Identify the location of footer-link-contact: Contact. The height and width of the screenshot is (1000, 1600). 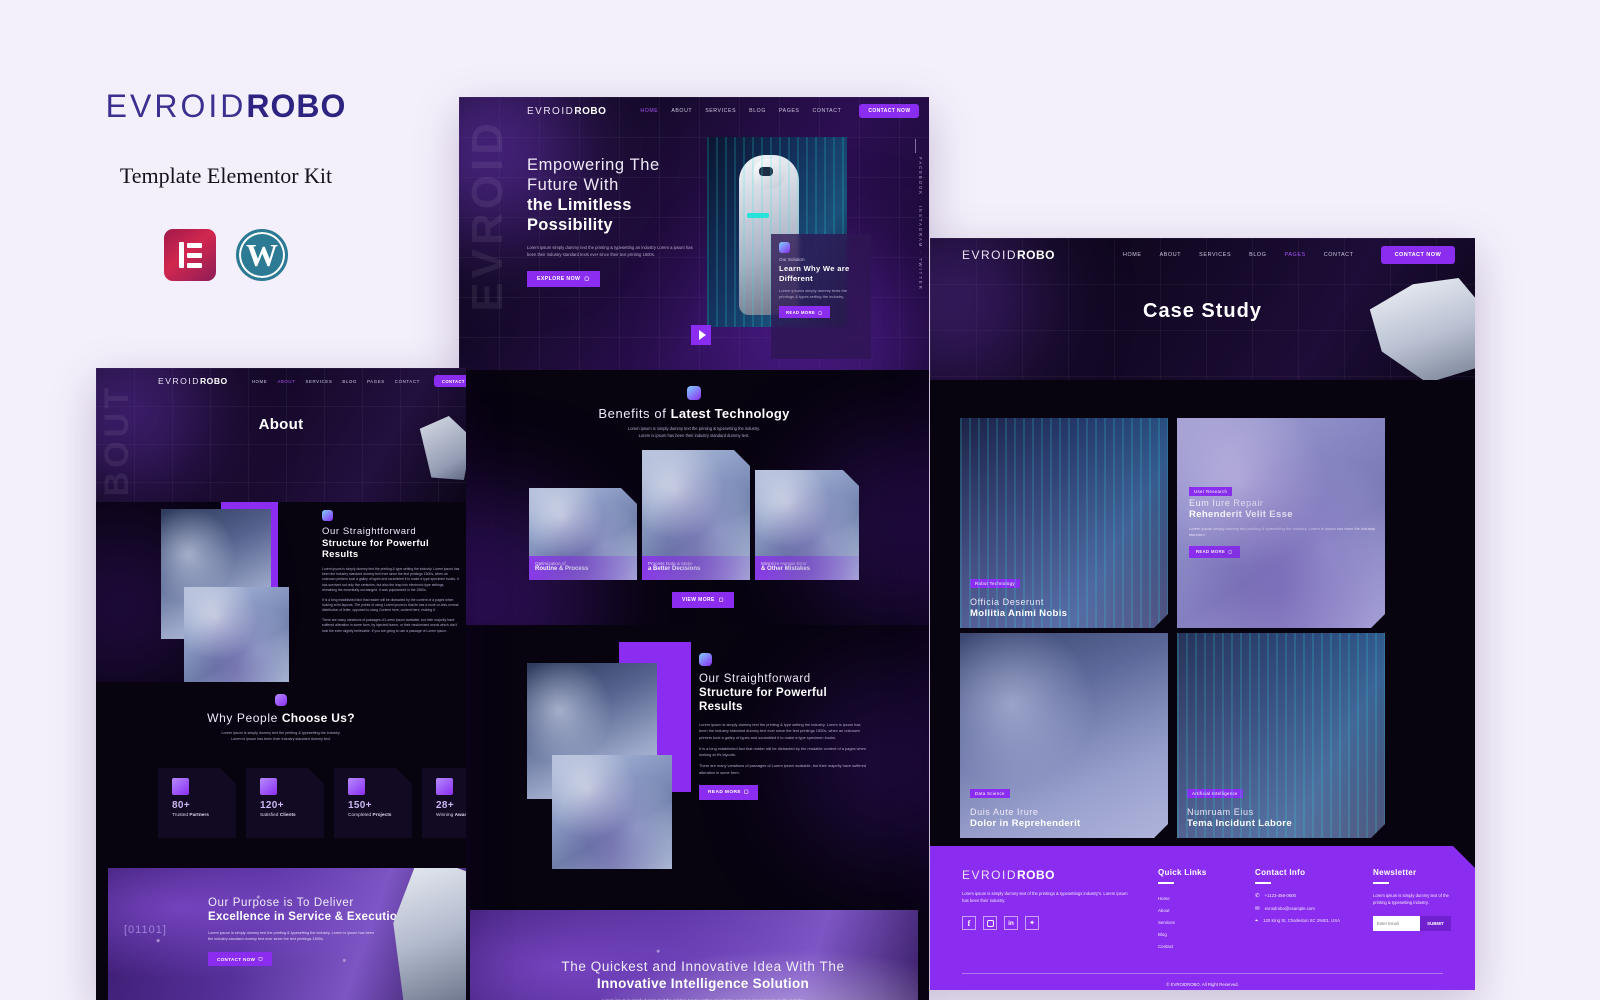
(1203, 947).